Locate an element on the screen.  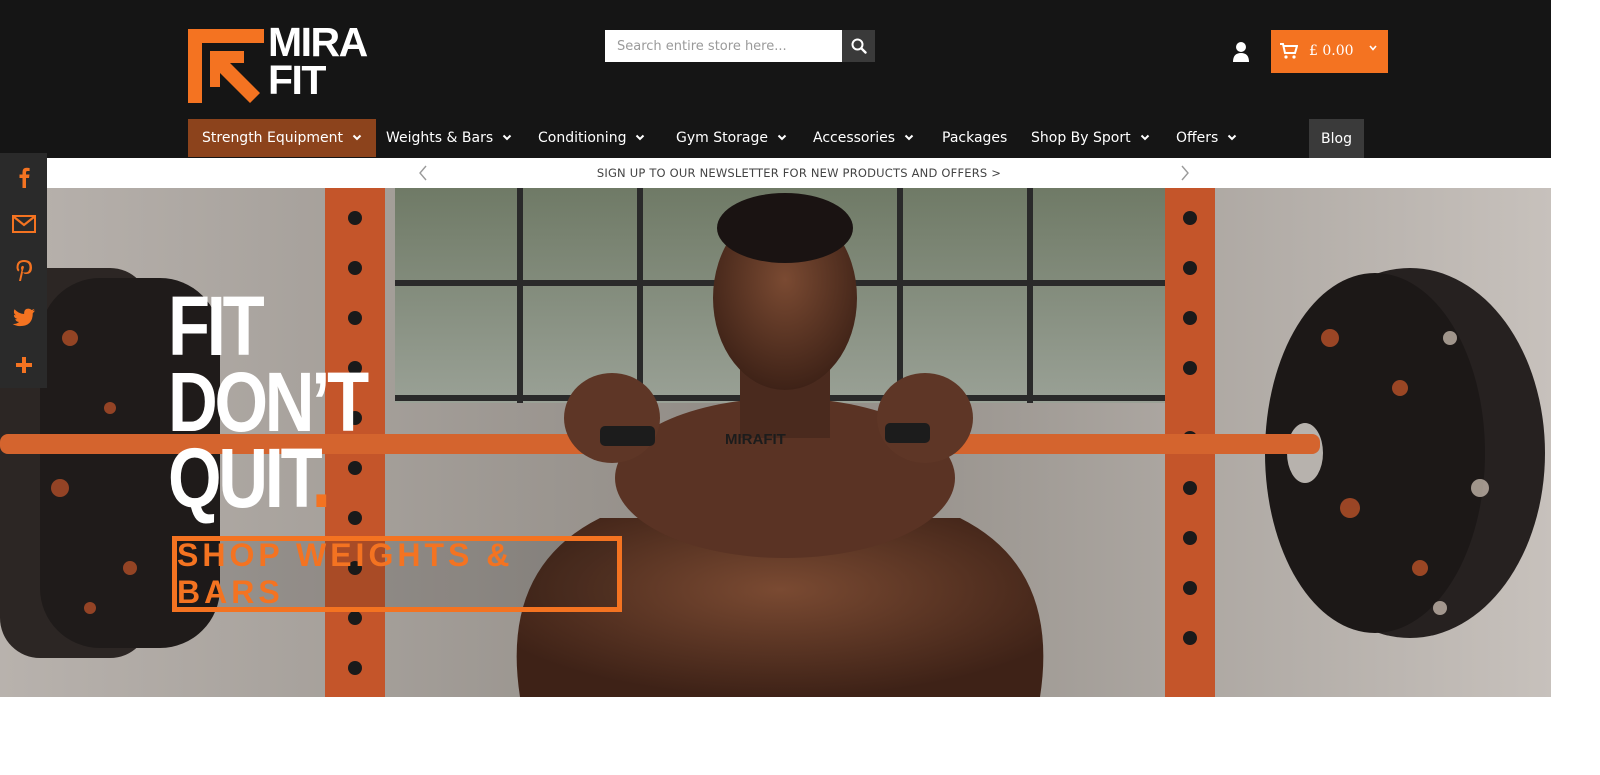
share-pinterest-button is located at coordinates (23, 270).